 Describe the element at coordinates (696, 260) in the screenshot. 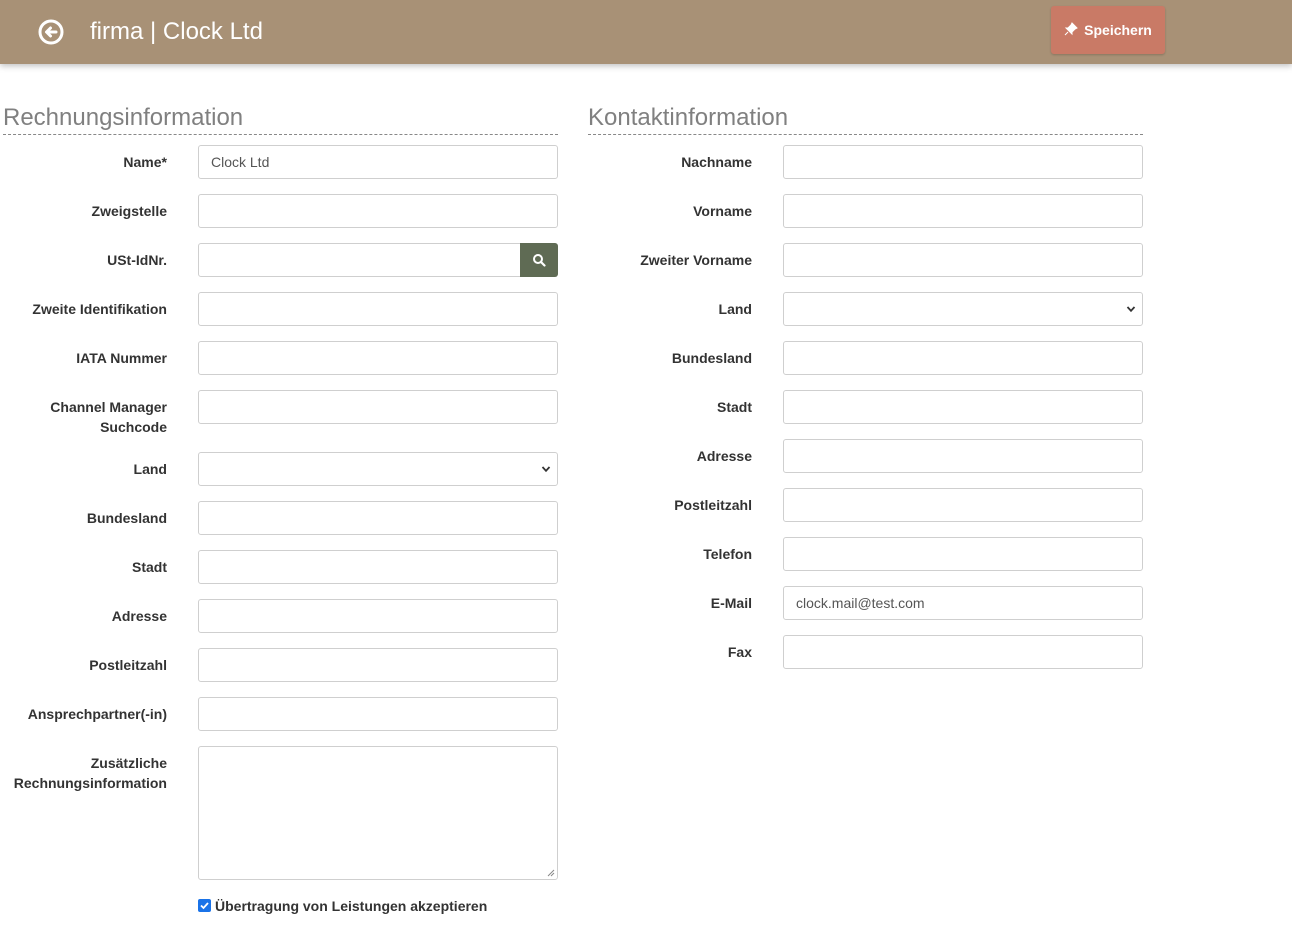

I see `middlename-label: Zweiter Vorname` at that location.